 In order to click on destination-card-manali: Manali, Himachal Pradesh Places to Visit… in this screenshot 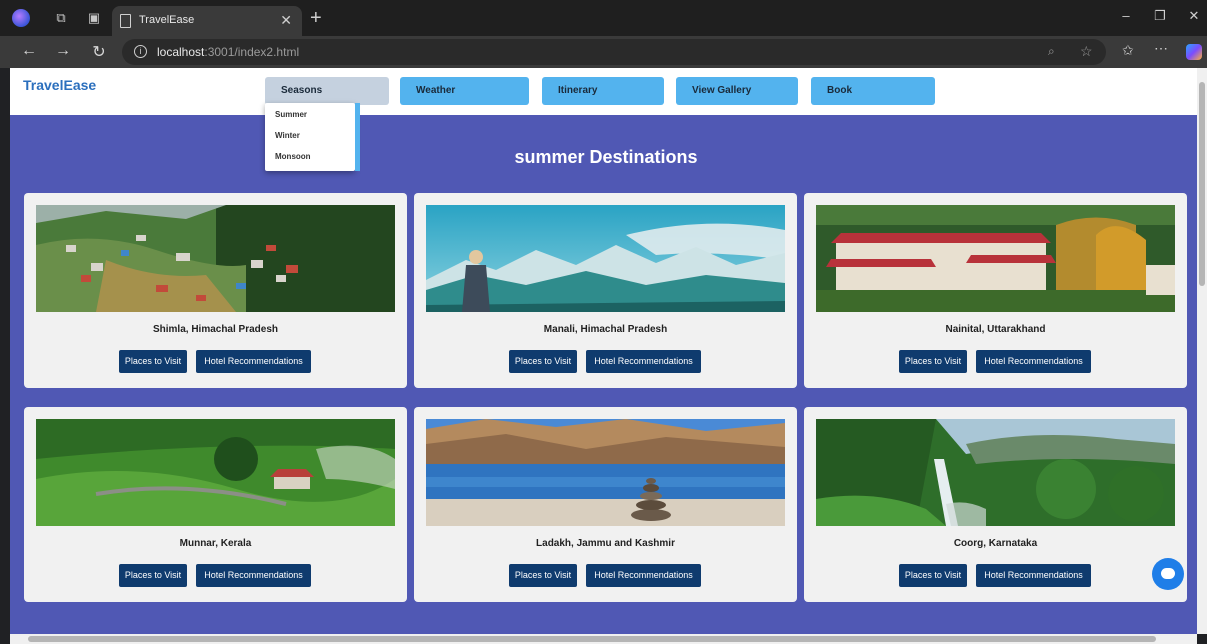, I will do `click(605, 290)`.